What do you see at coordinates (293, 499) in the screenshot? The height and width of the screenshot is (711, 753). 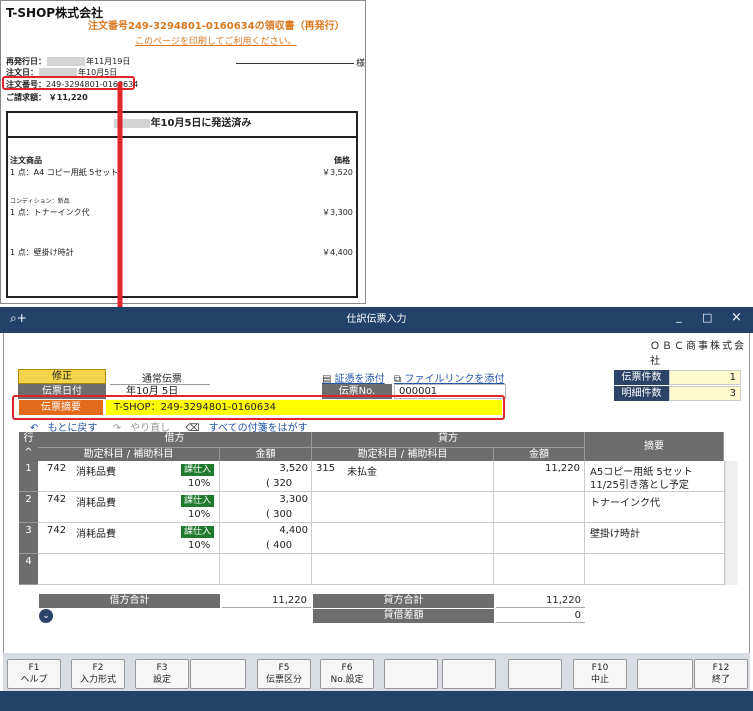 I see `debit-amount: 3,300` at bounding box center [293, 499].